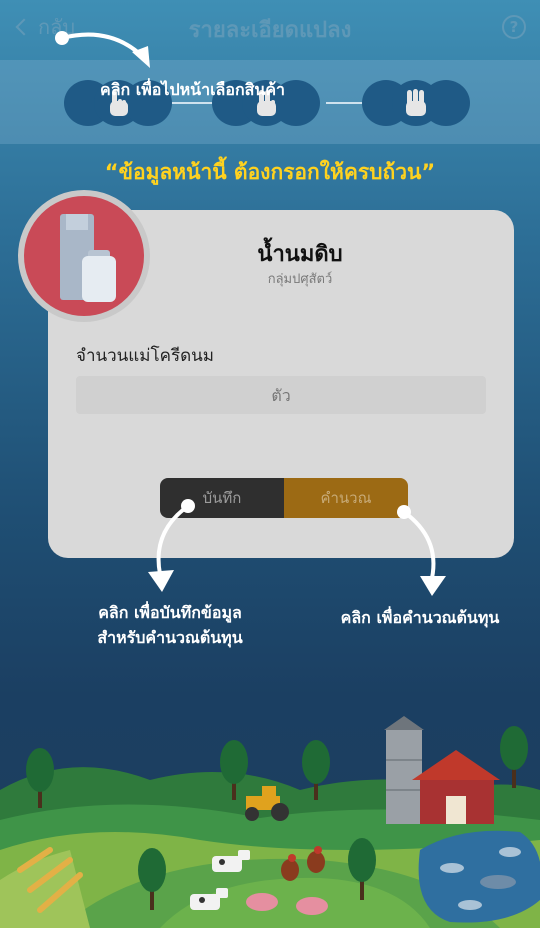 The width and height of the screenshot is (540, 928). I want to click on calculate-button: คำนวณ, so click(346, 498).